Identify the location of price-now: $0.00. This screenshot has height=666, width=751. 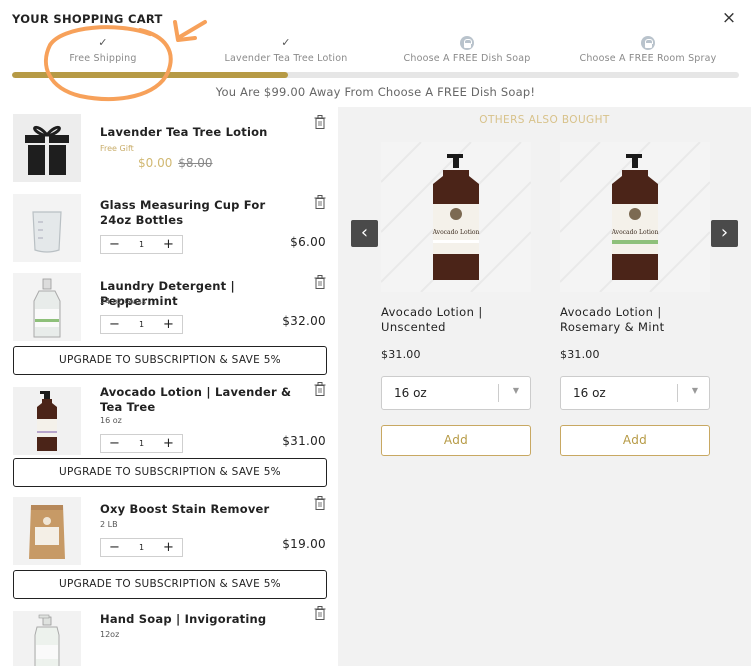
(155, 163).